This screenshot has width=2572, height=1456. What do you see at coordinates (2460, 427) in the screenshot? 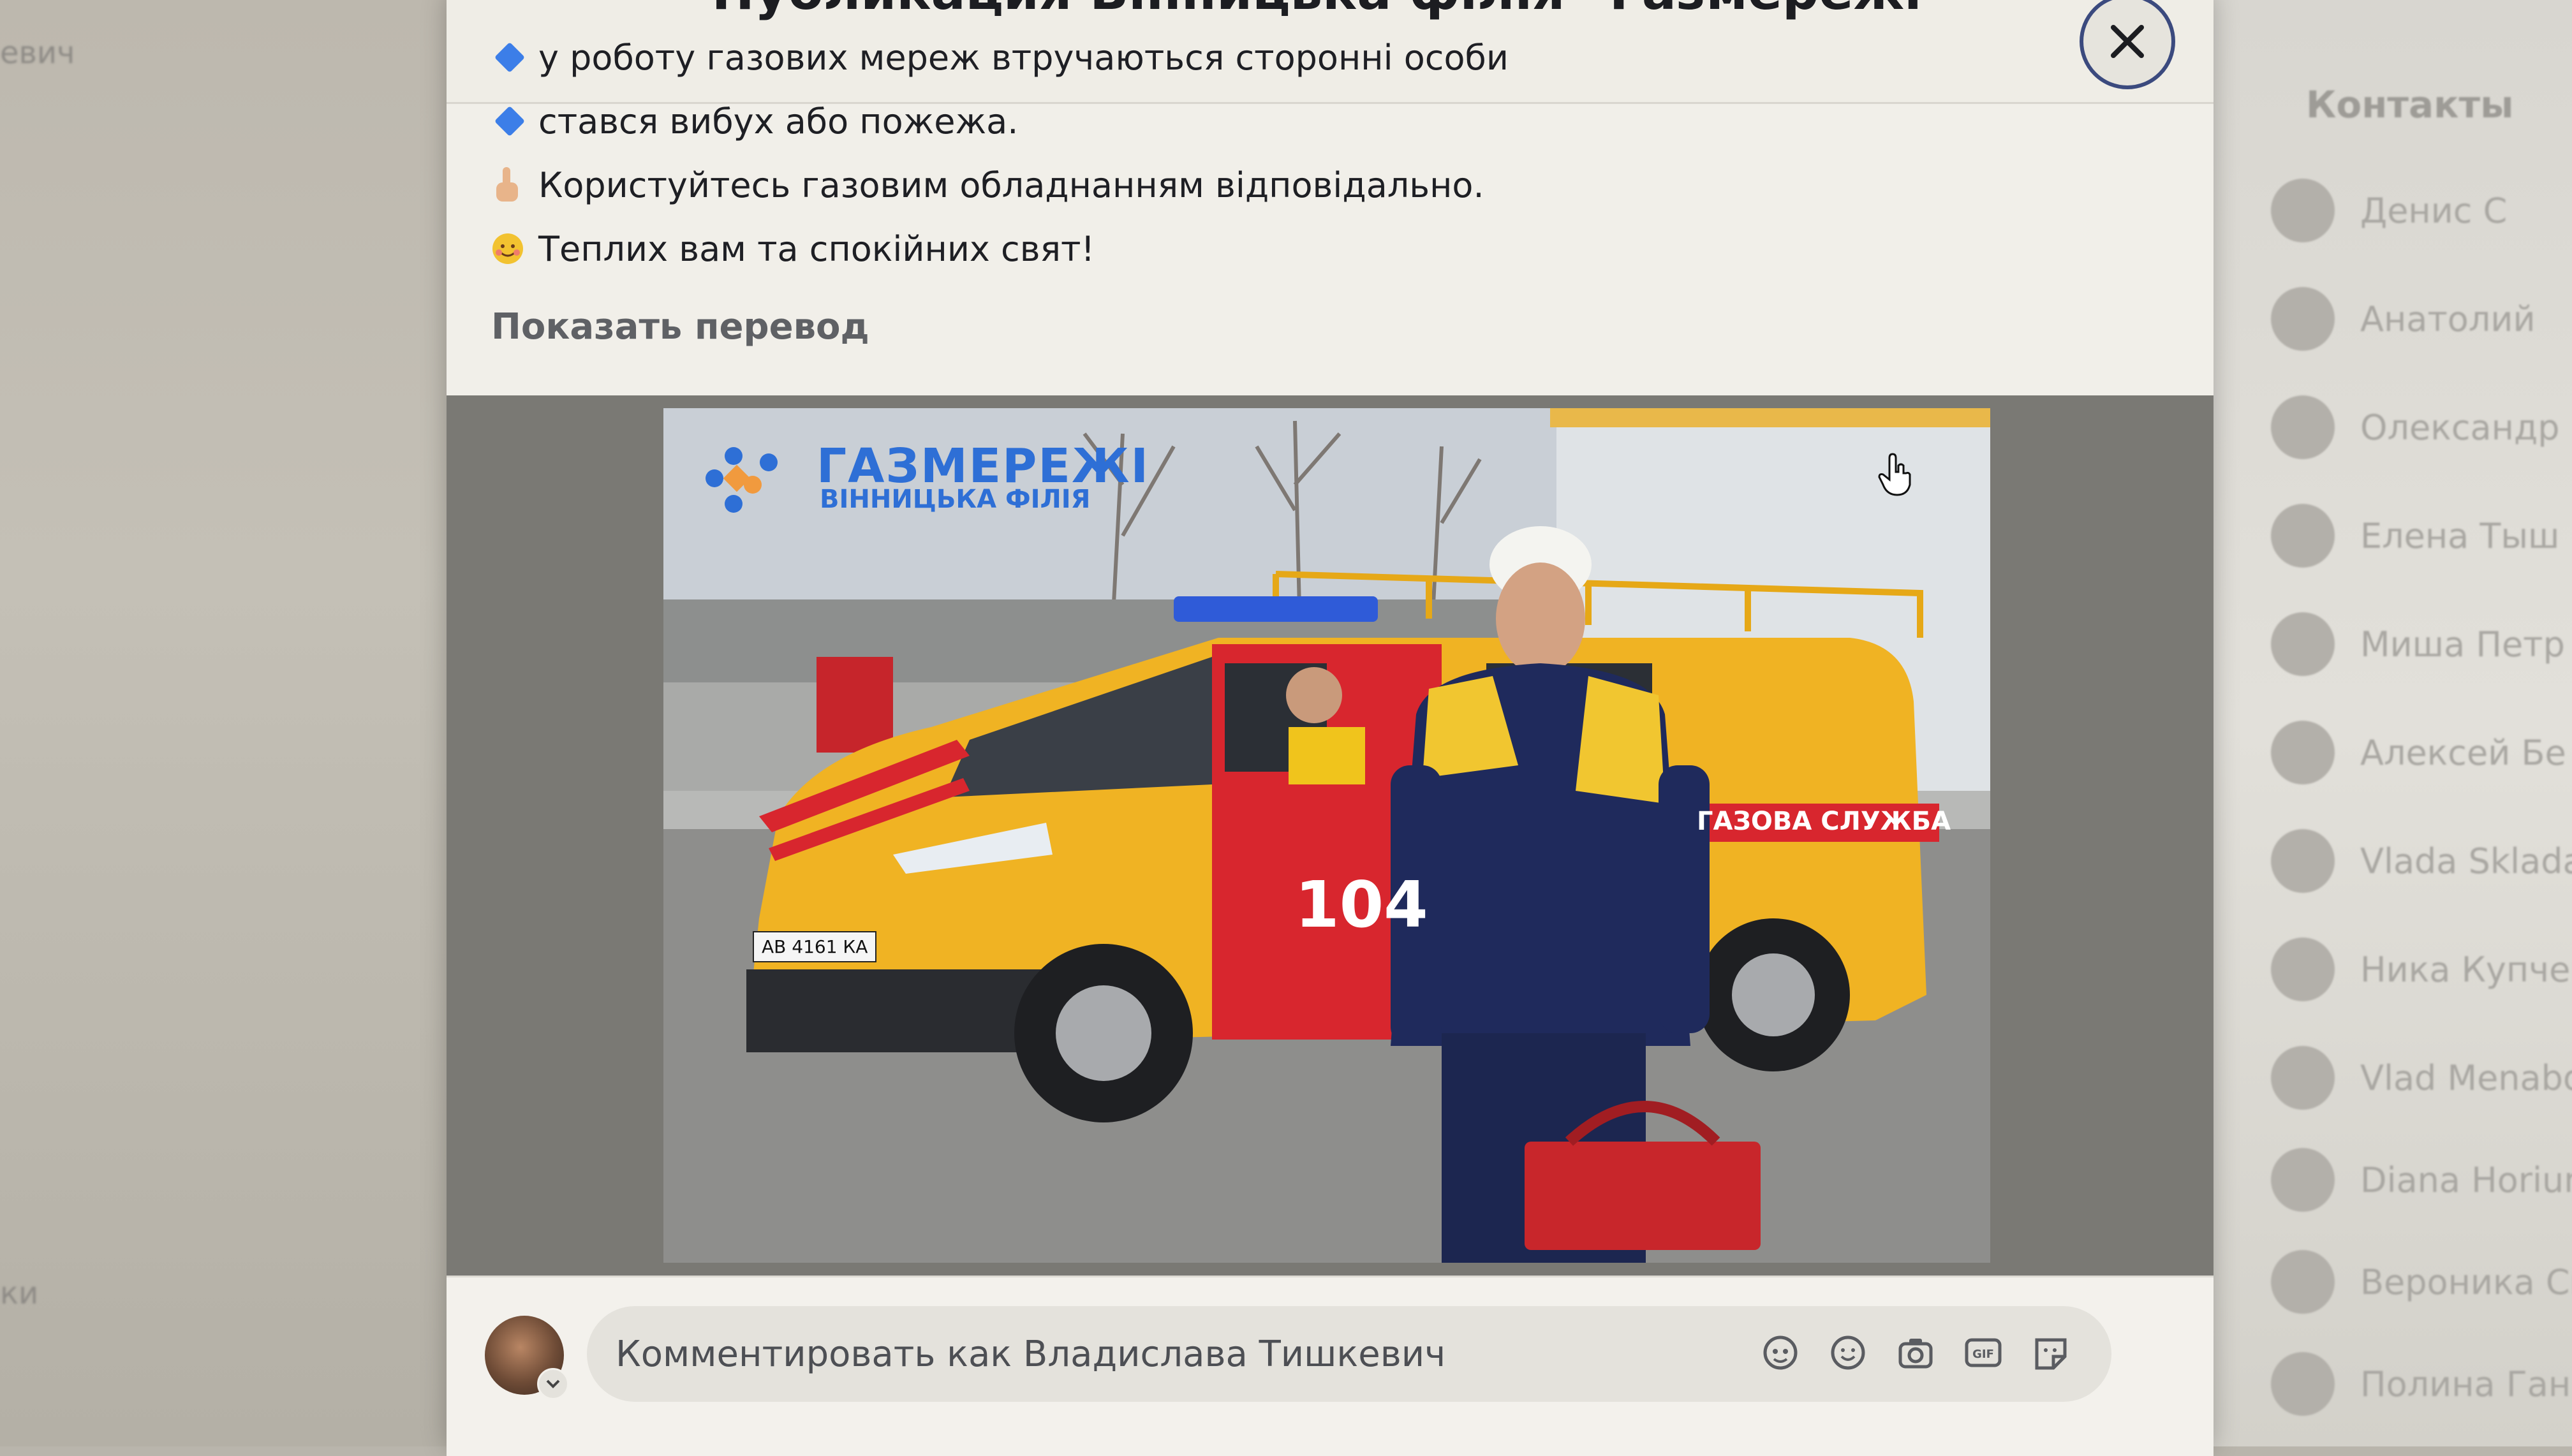
I see `contact-name: Олександр` at bounding box center [2460, 427].